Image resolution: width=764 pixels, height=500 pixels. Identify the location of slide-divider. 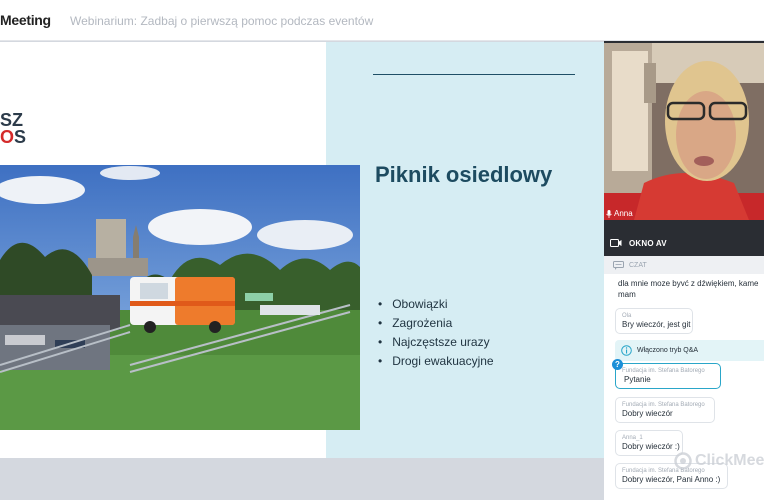
(474, 74).